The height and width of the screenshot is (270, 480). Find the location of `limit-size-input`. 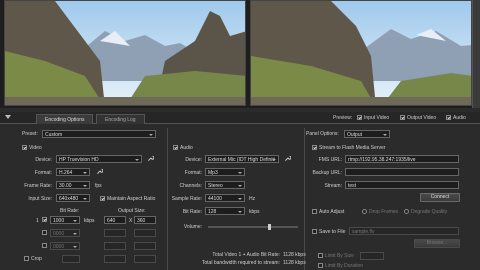

limit-size-input is located at coordinates (372, 256).